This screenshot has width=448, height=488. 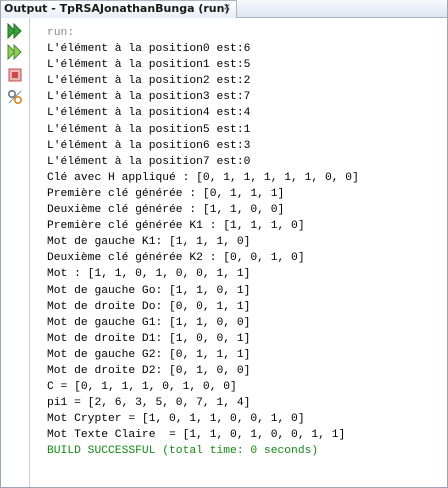 I want to click on close-tab-icon: ×, so click(x=227, y=8).